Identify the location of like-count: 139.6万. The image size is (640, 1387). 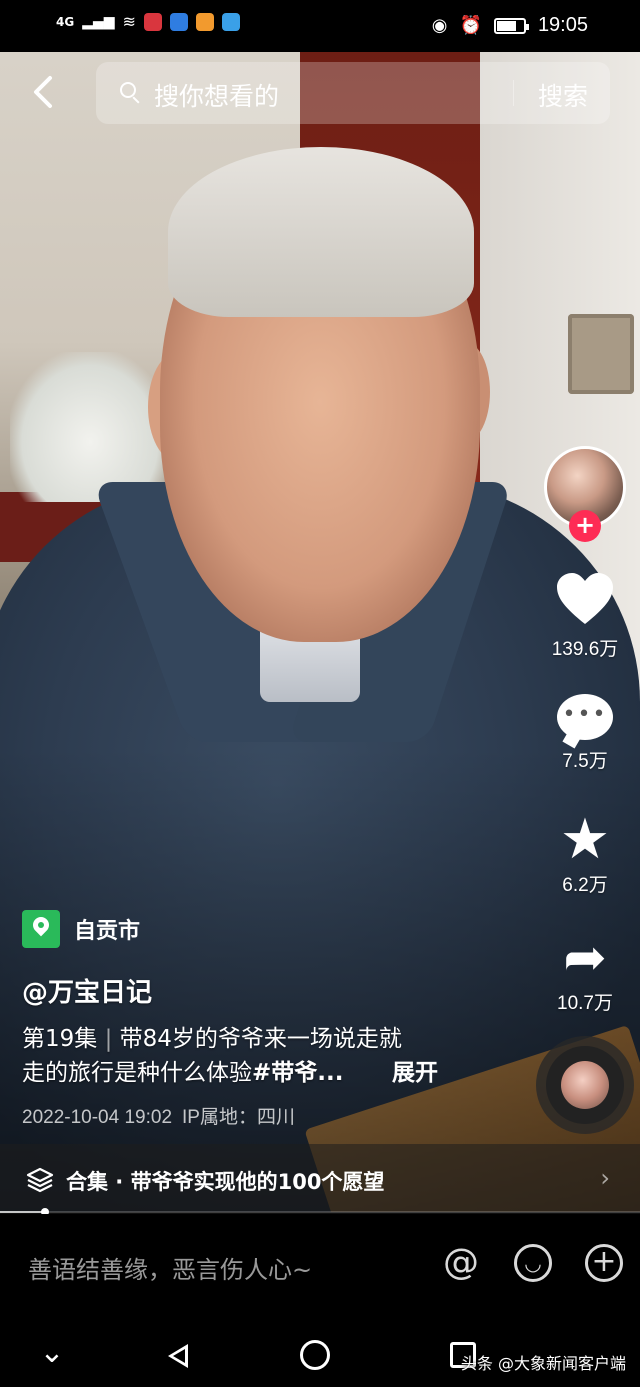
(585, 649).